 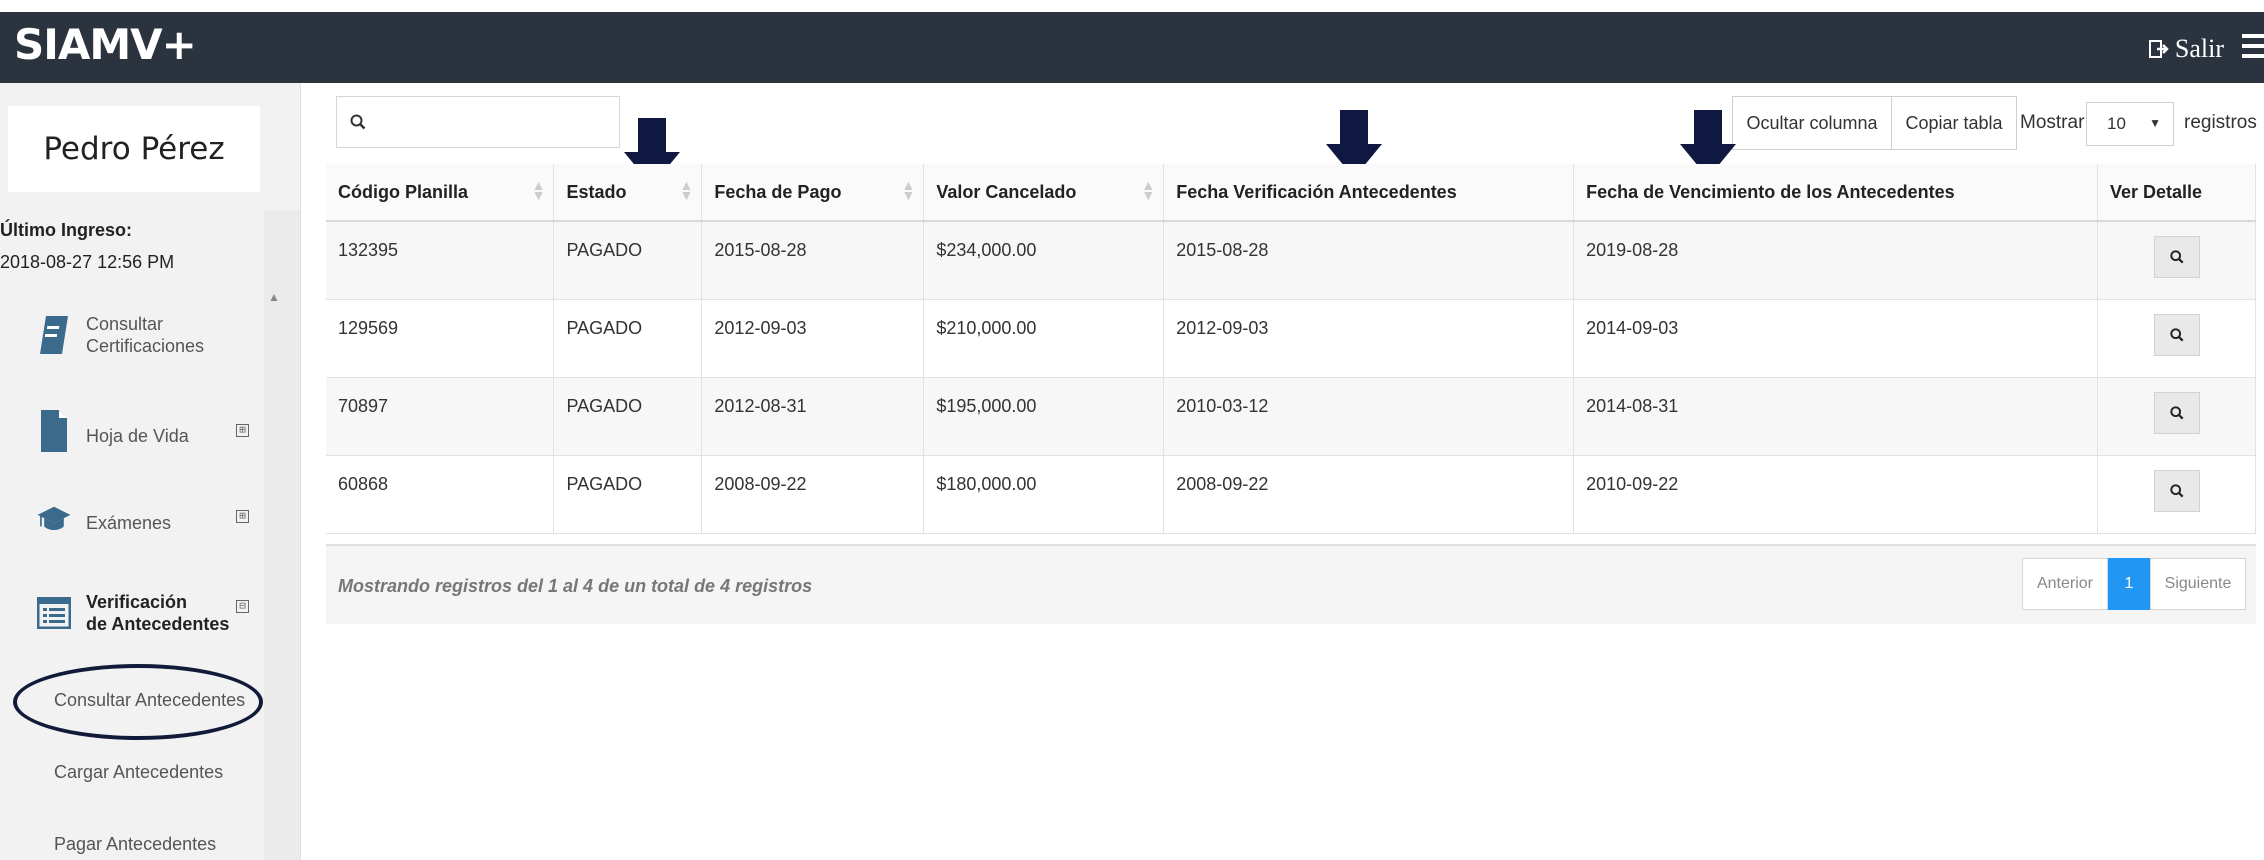 What do you see at coordinates (2177, 193) in the screenshot?
I see `column-header: Ver Detalle` at bounding box center [2177, 193].